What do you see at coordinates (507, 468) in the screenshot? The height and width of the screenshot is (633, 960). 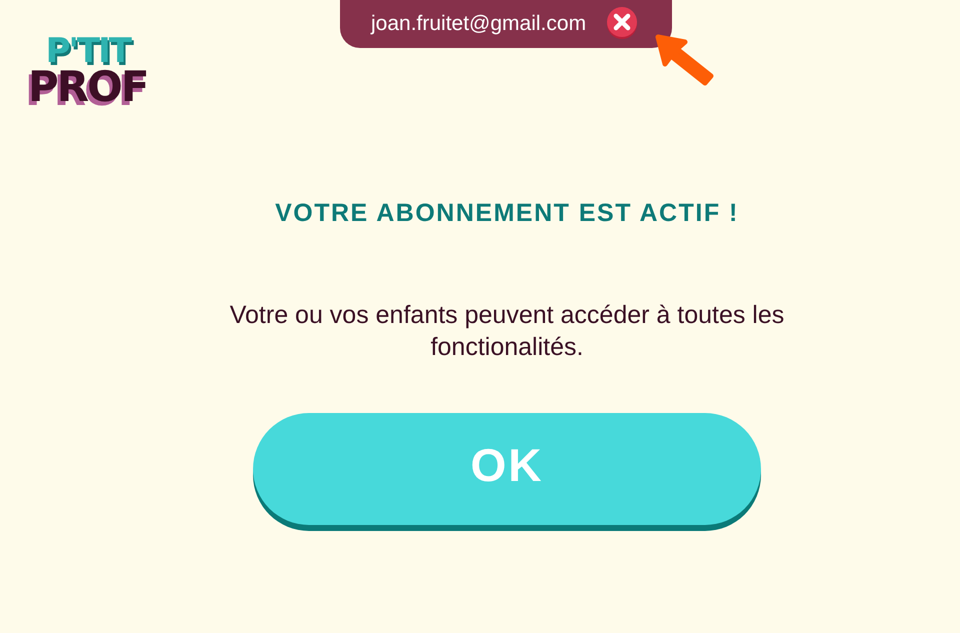 I see `ok-button: OK` at bounding box center [507, 468].